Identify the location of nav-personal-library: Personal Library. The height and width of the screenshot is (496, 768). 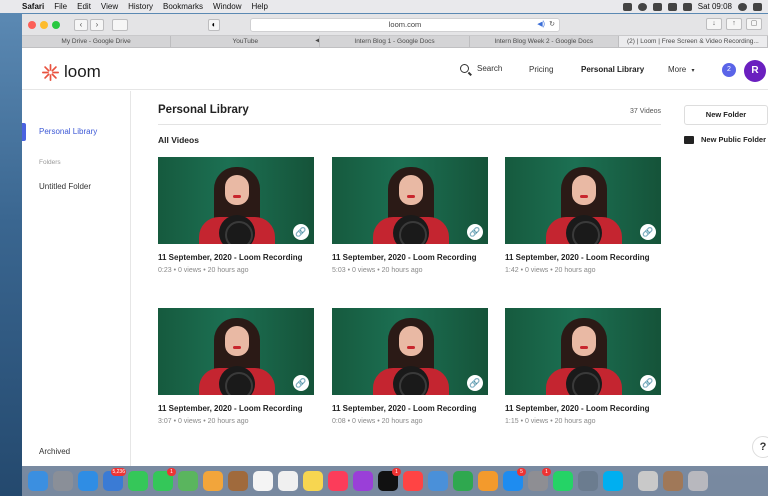
(612, 69).